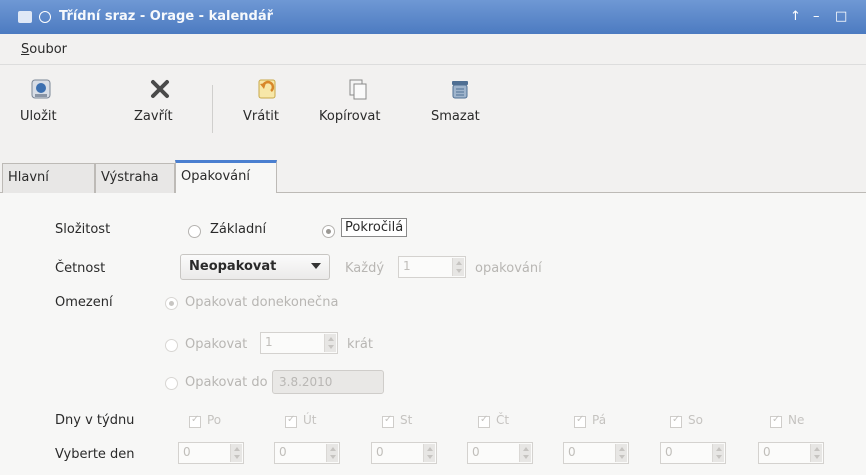 Image resolution: width=866 pixels, height=475 pixels. What do you see at coordinates (160, 100) in the screenshot?
I see `close-button: Zavřít` at bounding box center [160, 100].